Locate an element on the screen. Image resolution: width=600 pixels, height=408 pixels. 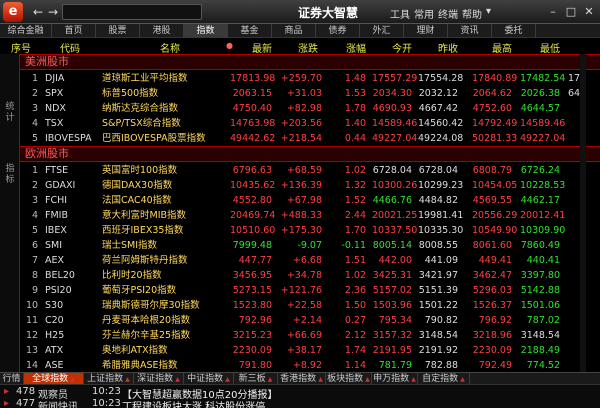
col-pct: 涨幅 is located at coordinates (351, 47).